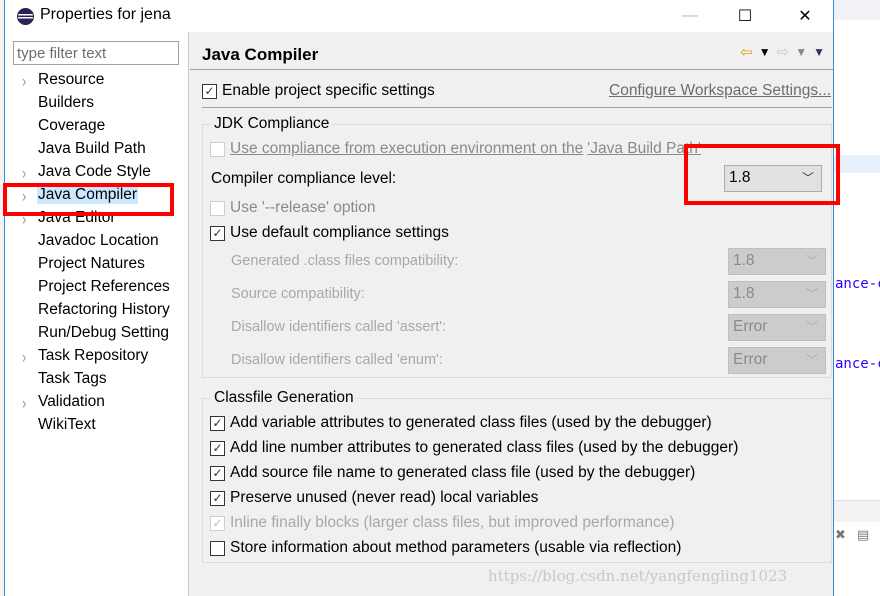 Image resolution: width=880 pixels, height=596 pixels. What do you see at coordinates (97, 426) in the screenshot?
I see `sidebar-item: WikiText` at bounding box center [97, 426].